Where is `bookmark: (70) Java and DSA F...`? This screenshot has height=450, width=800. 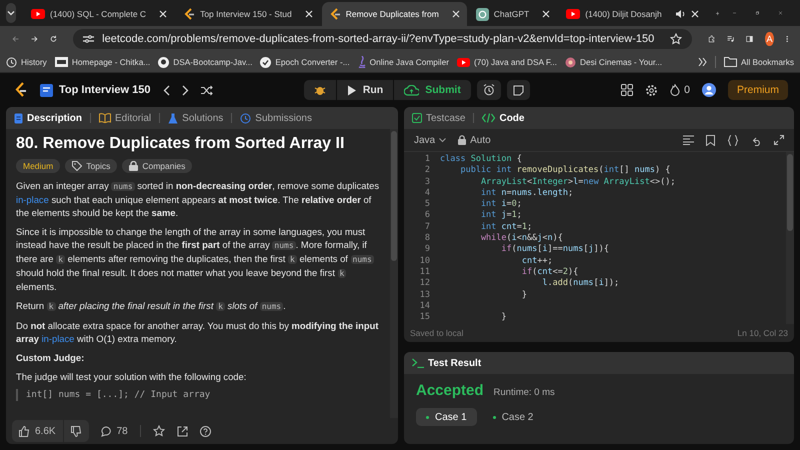
bookmark: (70) Java and DSA F... is located at coordinates (506, 62).